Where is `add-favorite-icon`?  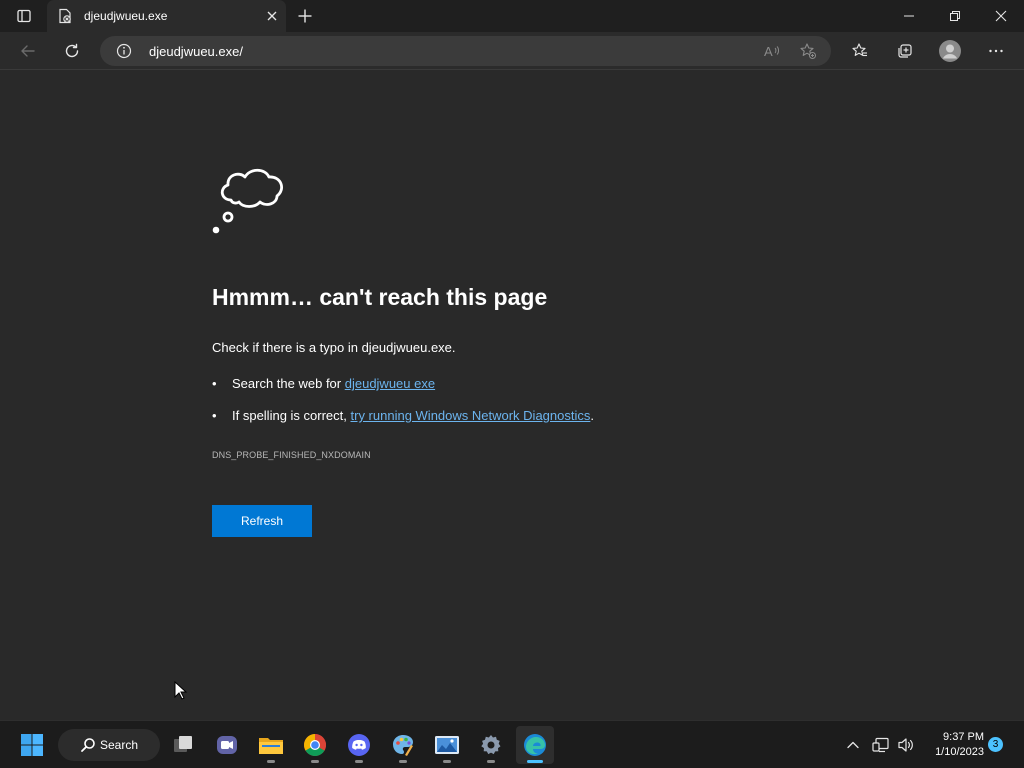
add-favorite-icon is located at coordinates (808, 51).